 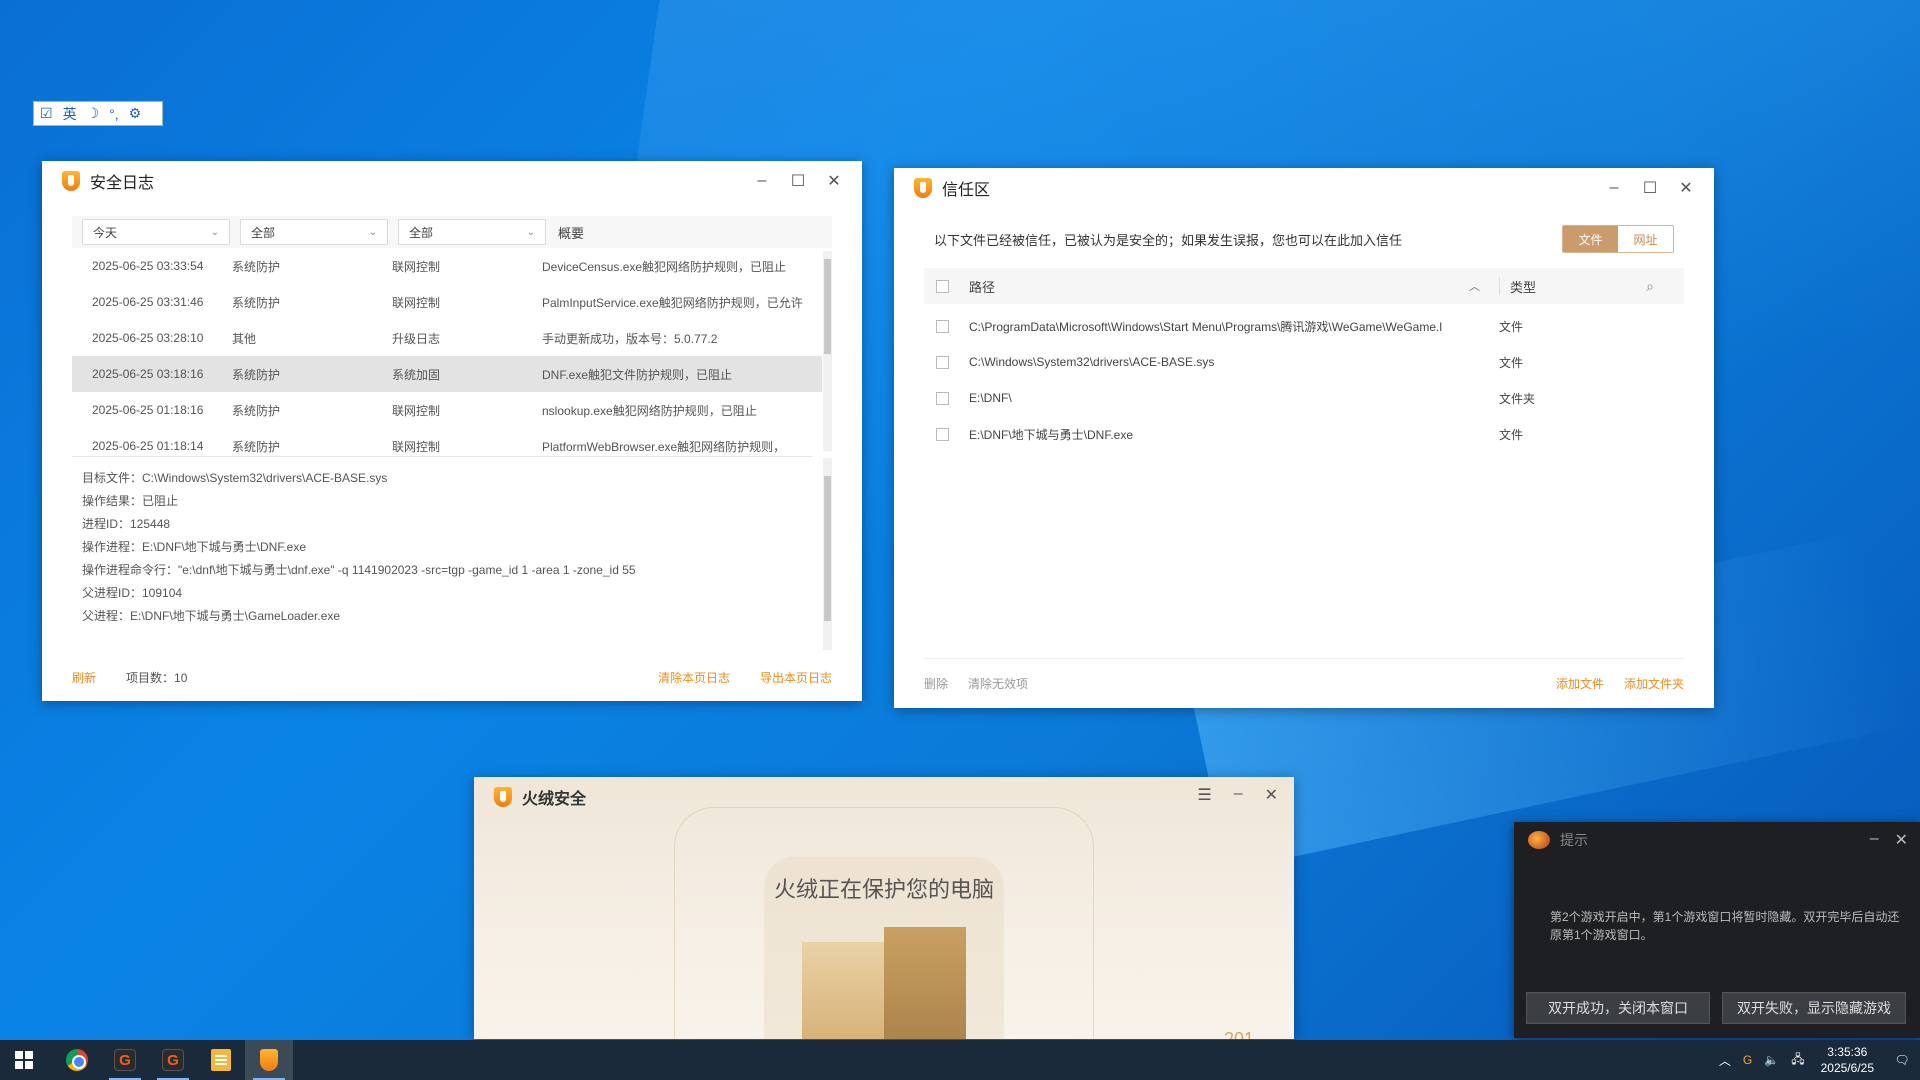 What do you see at coordinates (1902, 1060) in the screenshot?
I see `notification-center-button: 🗨` at bounding box center [1902, 1060].